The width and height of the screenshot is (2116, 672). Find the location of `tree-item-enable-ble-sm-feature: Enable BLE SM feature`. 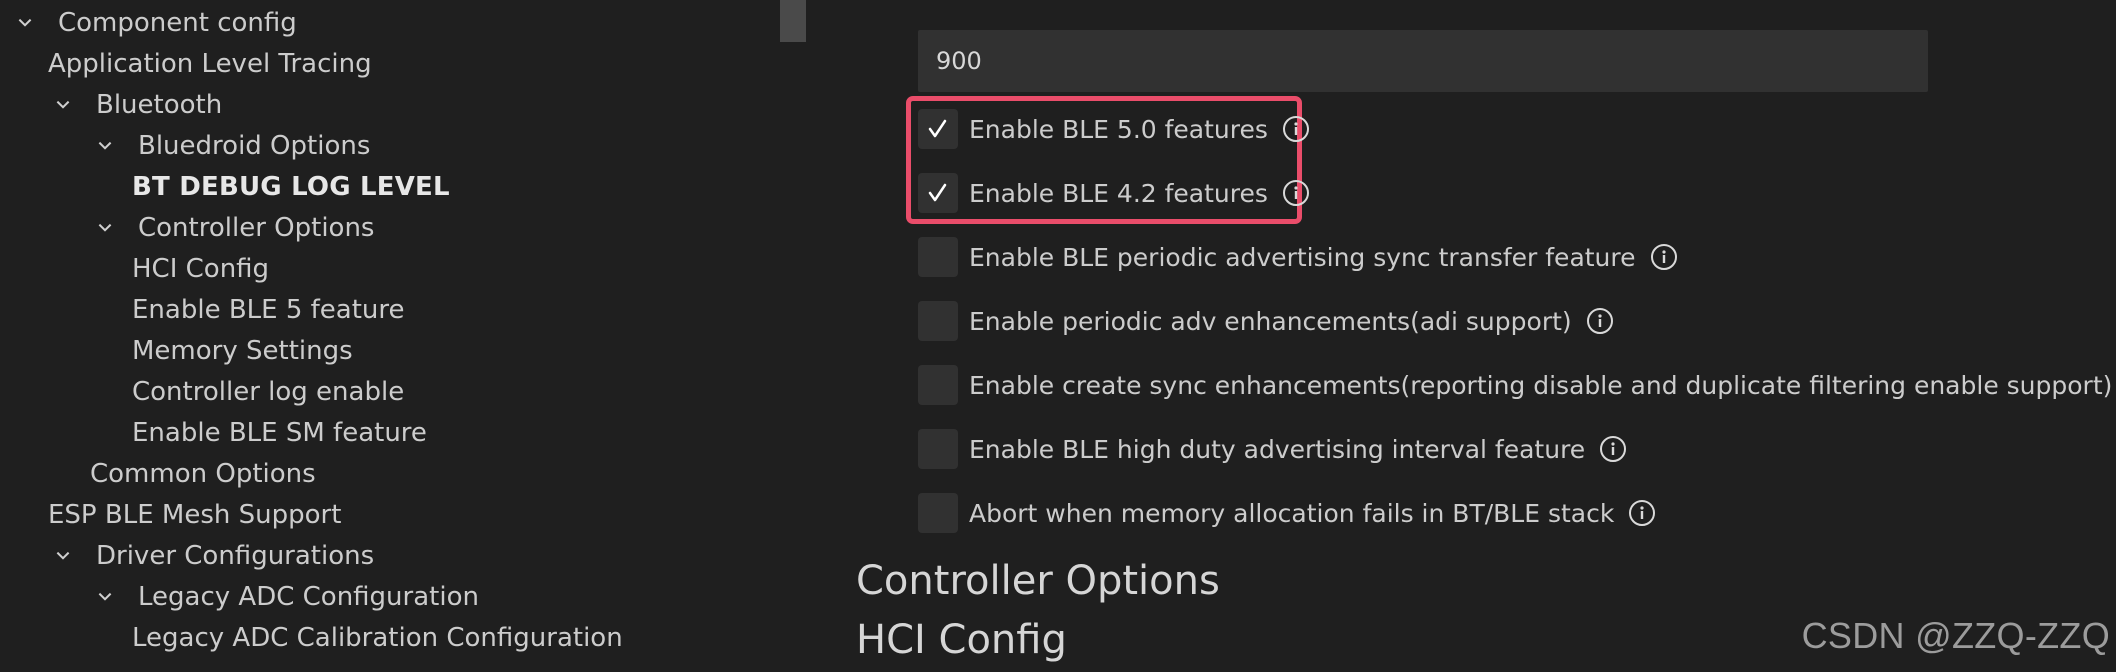

tree-item-enable-ble-sm-feature: Enable BLE SM feature is located at coordinates (279, 433).